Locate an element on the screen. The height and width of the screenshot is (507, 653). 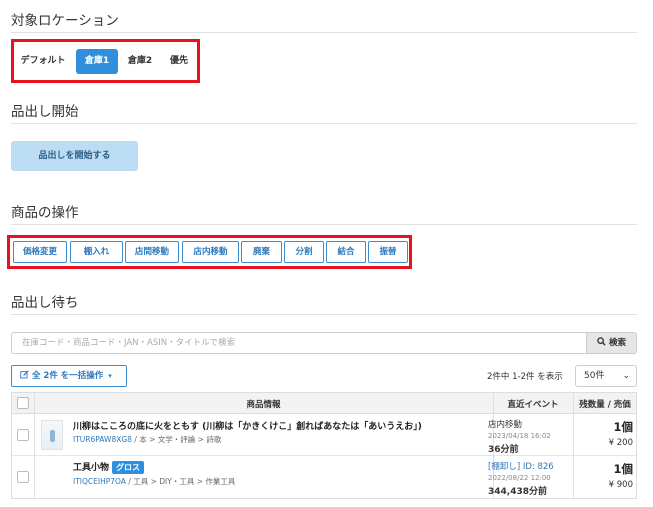
start-restock-button: 品出しを開始する is located at coordinates (74, 156).